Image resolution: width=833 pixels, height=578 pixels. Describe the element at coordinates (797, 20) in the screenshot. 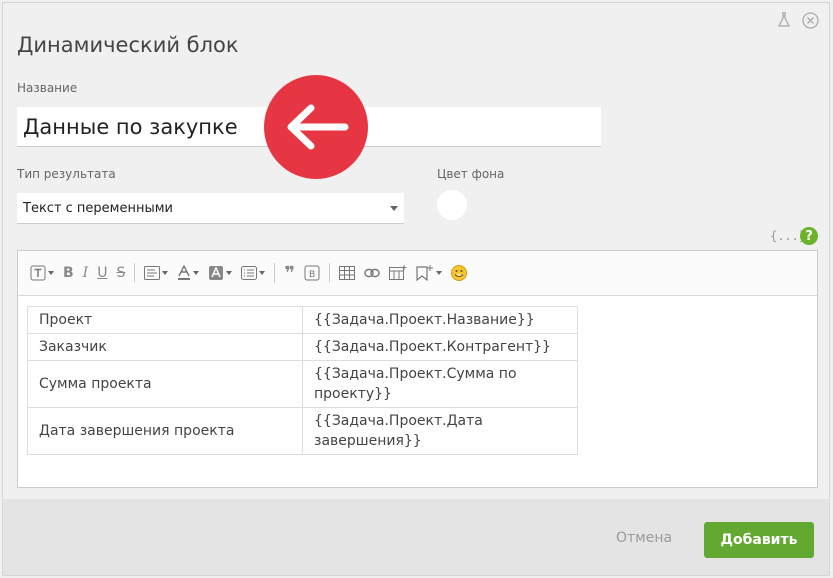

I see `header-icons` at that location.